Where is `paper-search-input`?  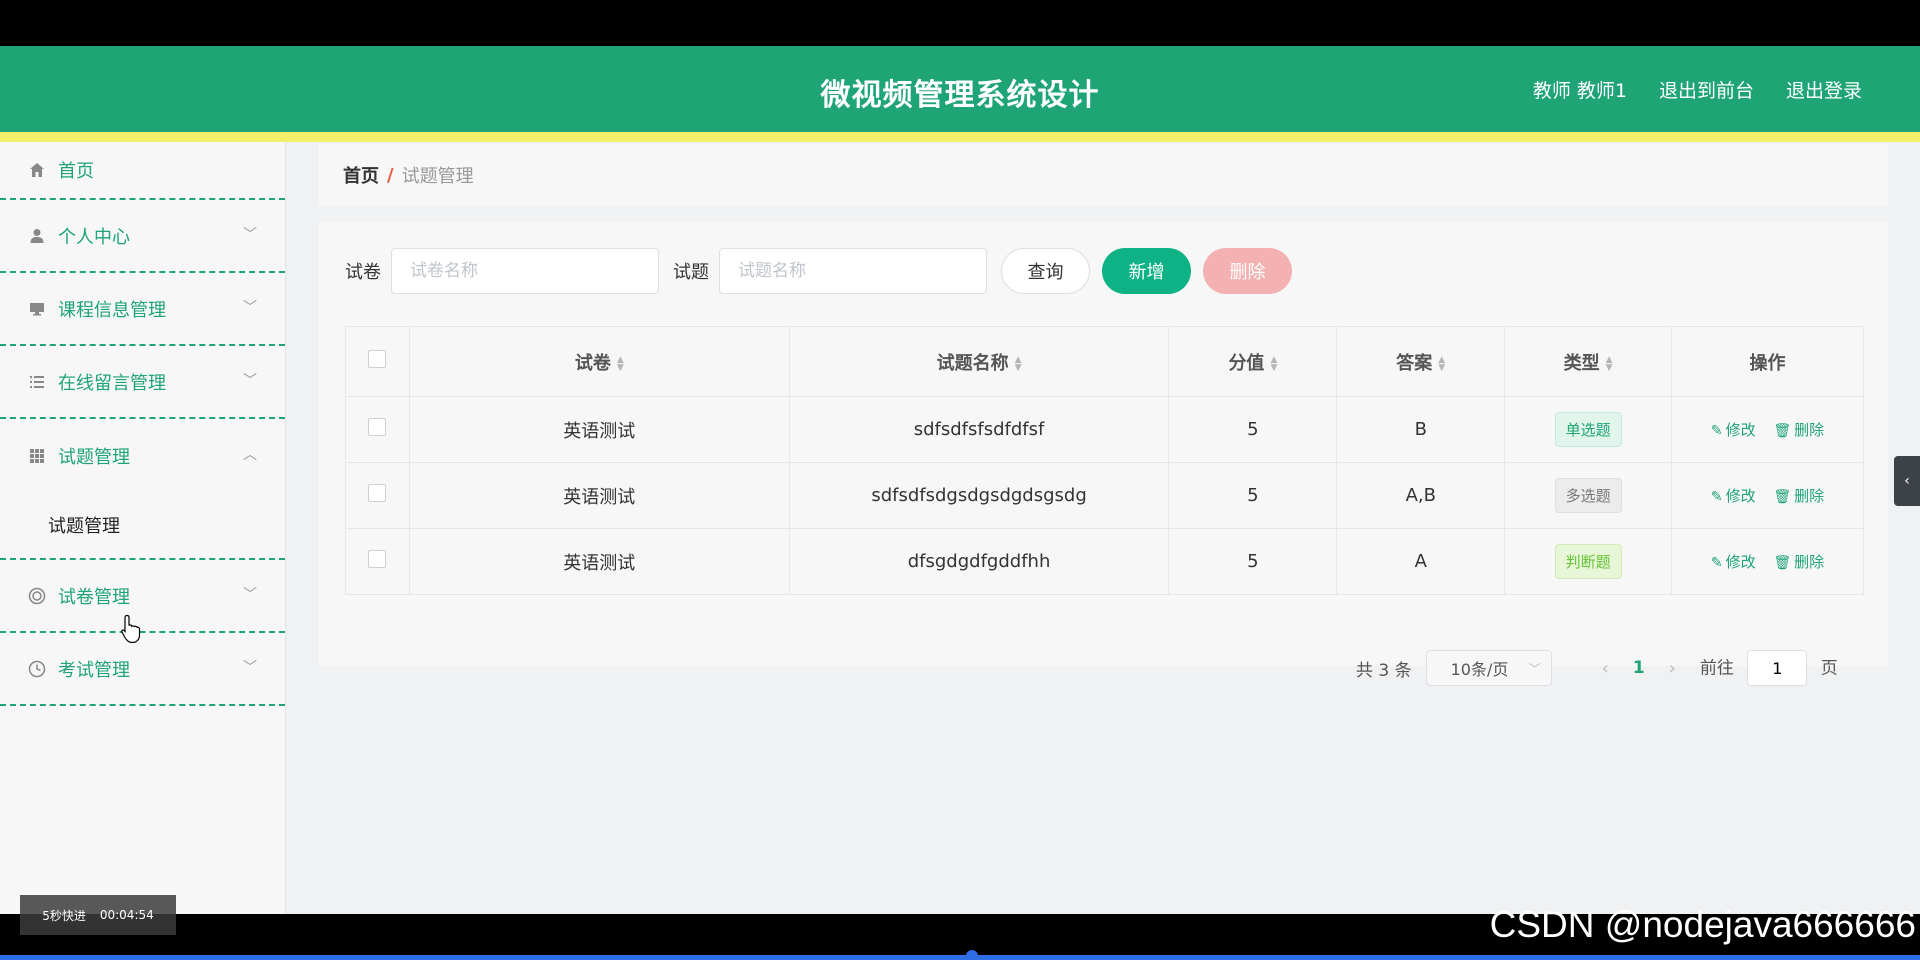
paper-search-input is located at coordinates (525, 271).